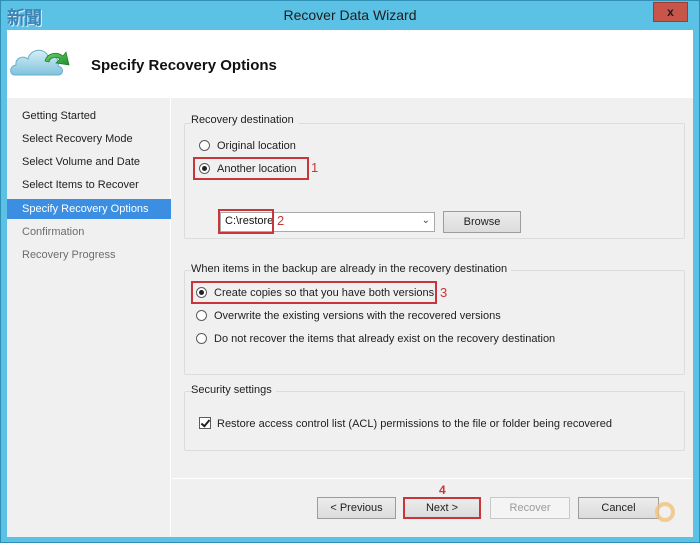 The height and width of the screenshot is (543, 700). Describe the element at coordinates (89, 139) in the screenshot. I see `nav-step-select-recovery-mode: Select Recovery Mode` at that location.